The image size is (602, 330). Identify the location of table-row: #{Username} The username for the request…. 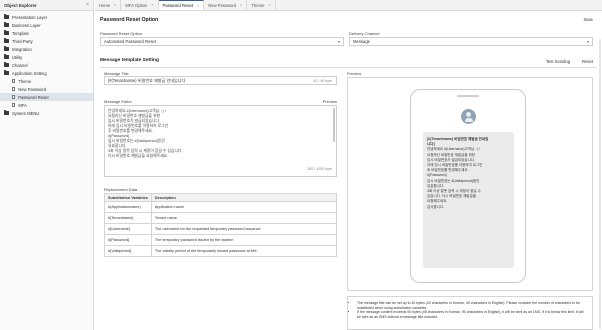
(221, 229).